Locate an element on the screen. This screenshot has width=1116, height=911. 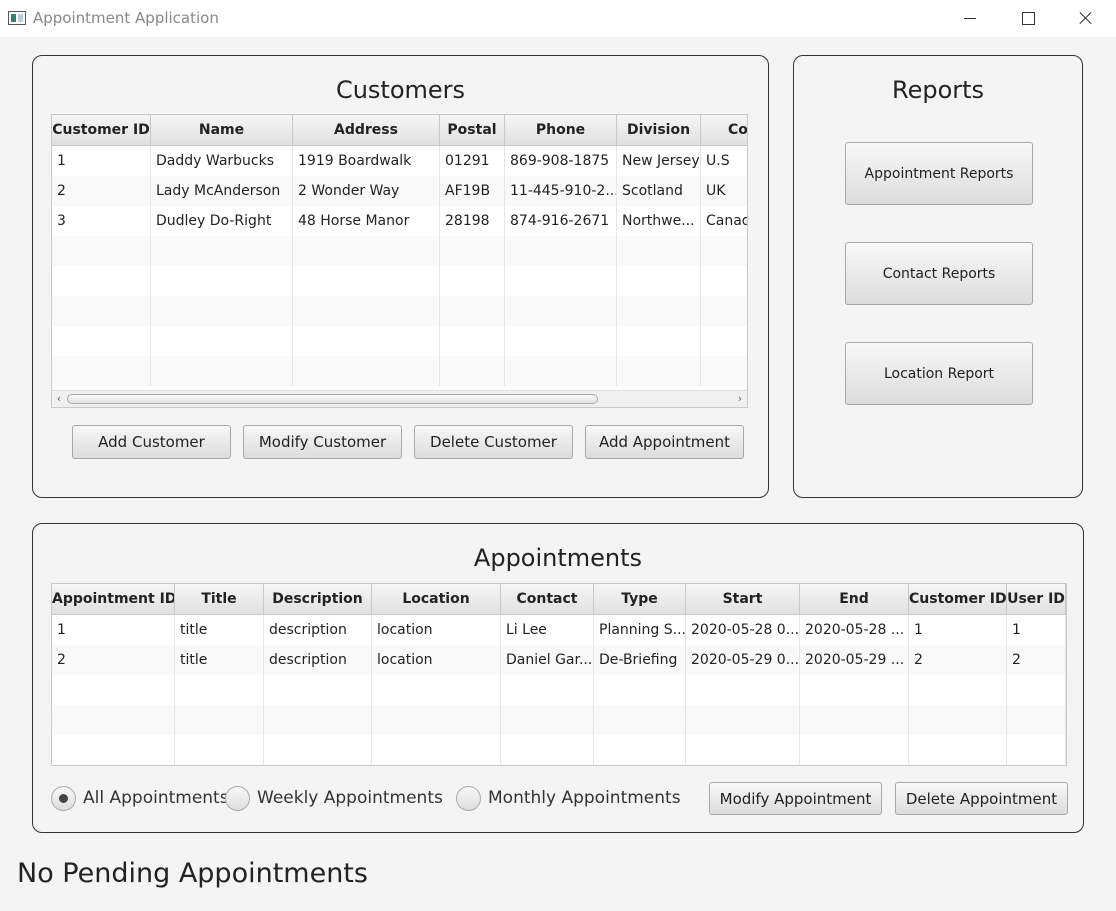
cell-address: 1919 Boardwalk is located at coordinates (366, 161).